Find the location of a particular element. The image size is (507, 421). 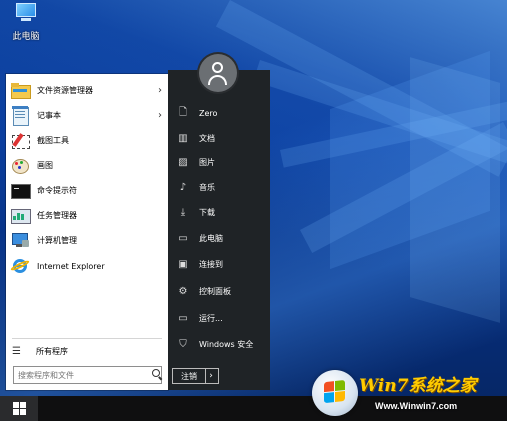

places-item-label: 下载 is located at coordinates (207, 212).